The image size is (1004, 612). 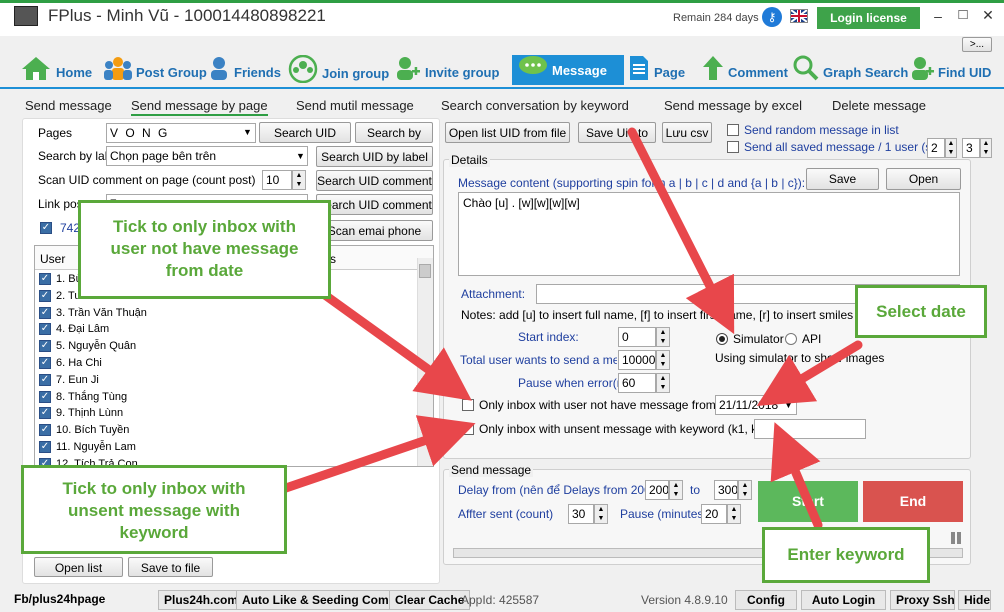 I want to click on start-button: Start, so click(x=808, y=501).